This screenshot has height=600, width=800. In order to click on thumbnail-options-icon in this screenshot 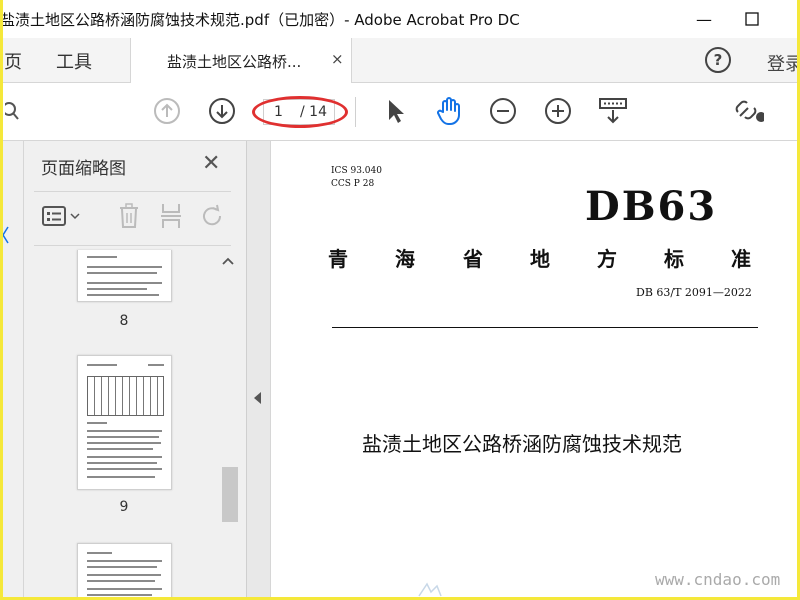, I will do `click(62, 216)`.